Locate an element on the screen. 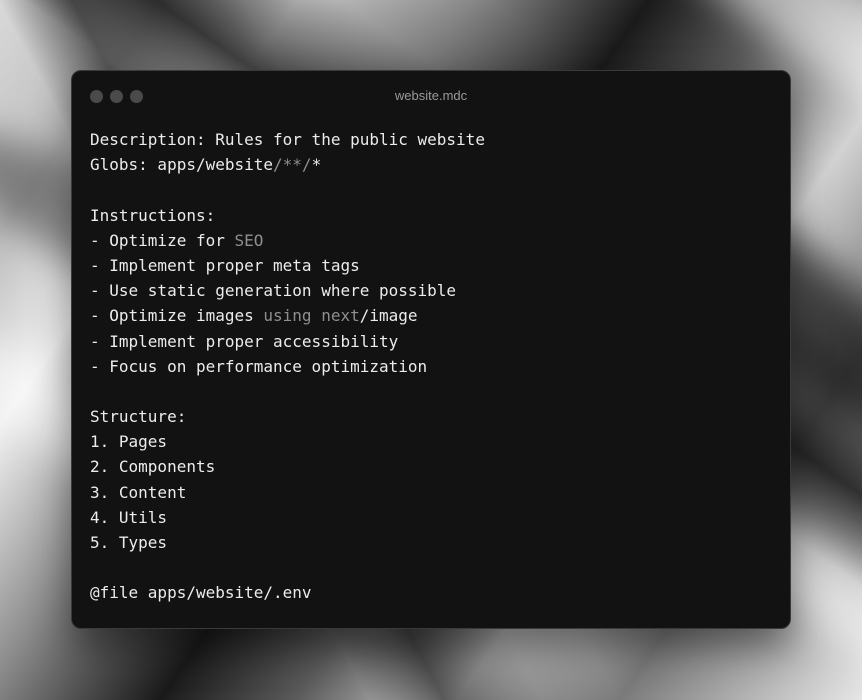 The height and width of the screenshot is (700, 862). code-token: 2. Components is located at coordinates (153, 467).